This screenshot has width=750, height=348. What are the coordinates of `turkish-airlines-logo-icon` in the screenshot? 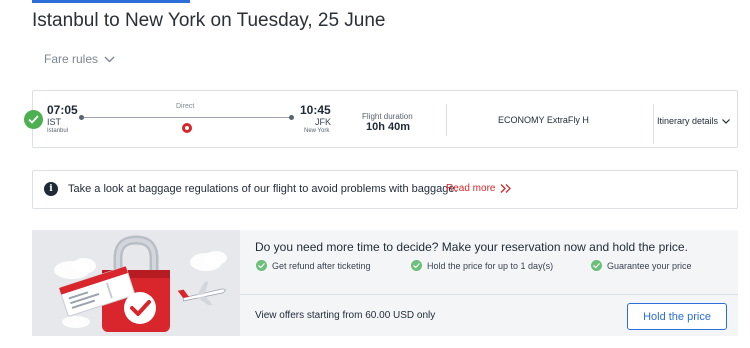 It's located at (187, 128).